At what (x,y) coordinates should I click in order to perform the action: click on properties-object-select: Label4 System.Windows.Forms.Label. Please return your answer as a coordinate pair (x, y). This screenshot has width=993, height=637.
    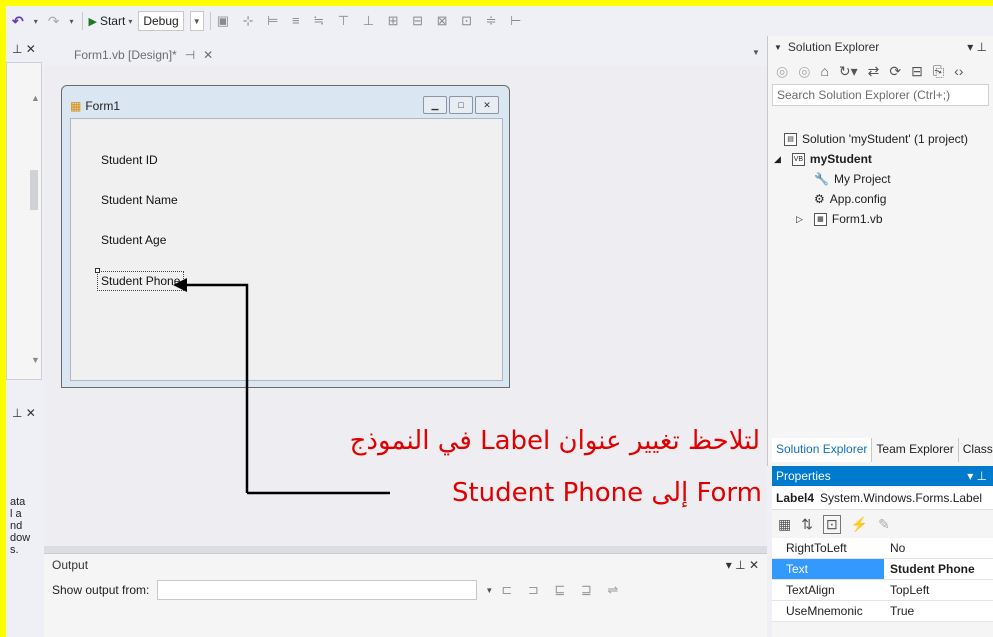
    Looking at the image, I should click on (882, 498).